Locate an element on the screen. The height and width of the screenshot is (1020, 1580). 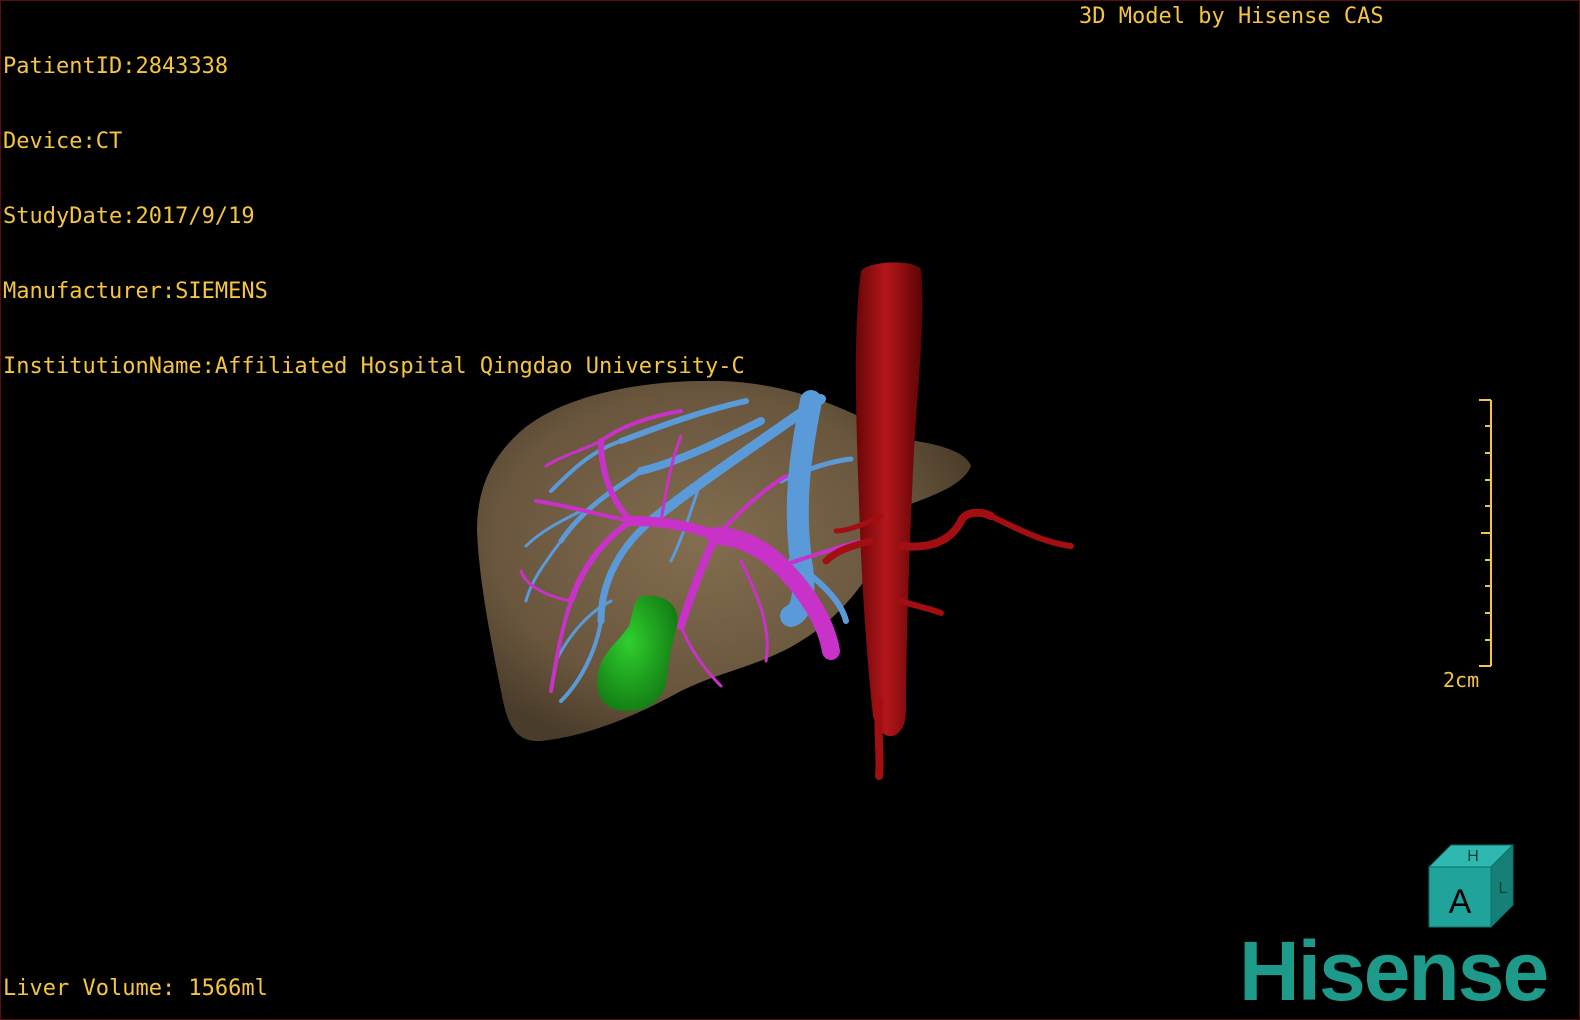
device-text: Device:CT is located at coordinates (63, 141).